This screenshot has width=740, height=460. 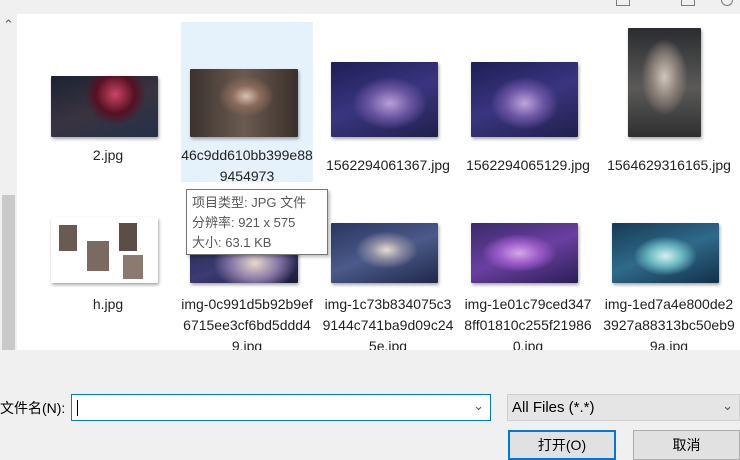 What do you see at coordinates (688, 3) in the screenshot?
I see `pane-toggle-icon` at bounding box center [688, 3].